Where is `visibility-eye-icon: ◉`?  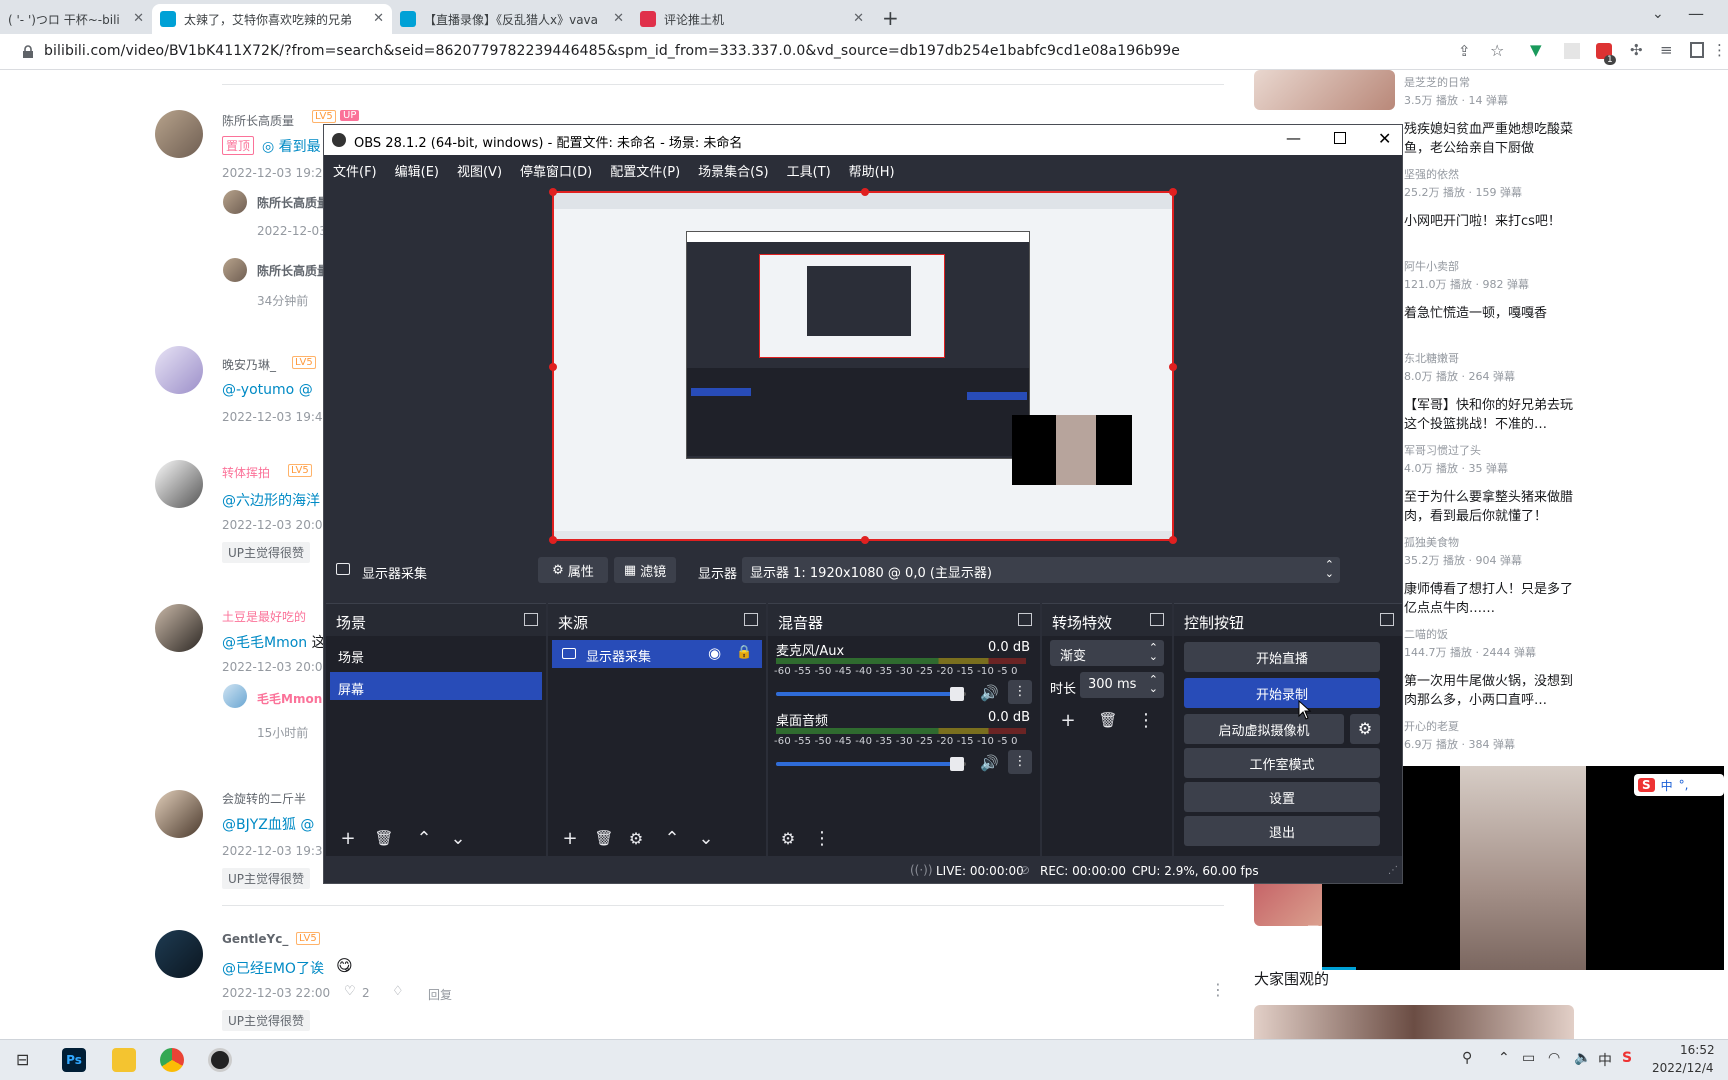 visibility-eye-icon: ◉ is located at coordinates (714, 653).